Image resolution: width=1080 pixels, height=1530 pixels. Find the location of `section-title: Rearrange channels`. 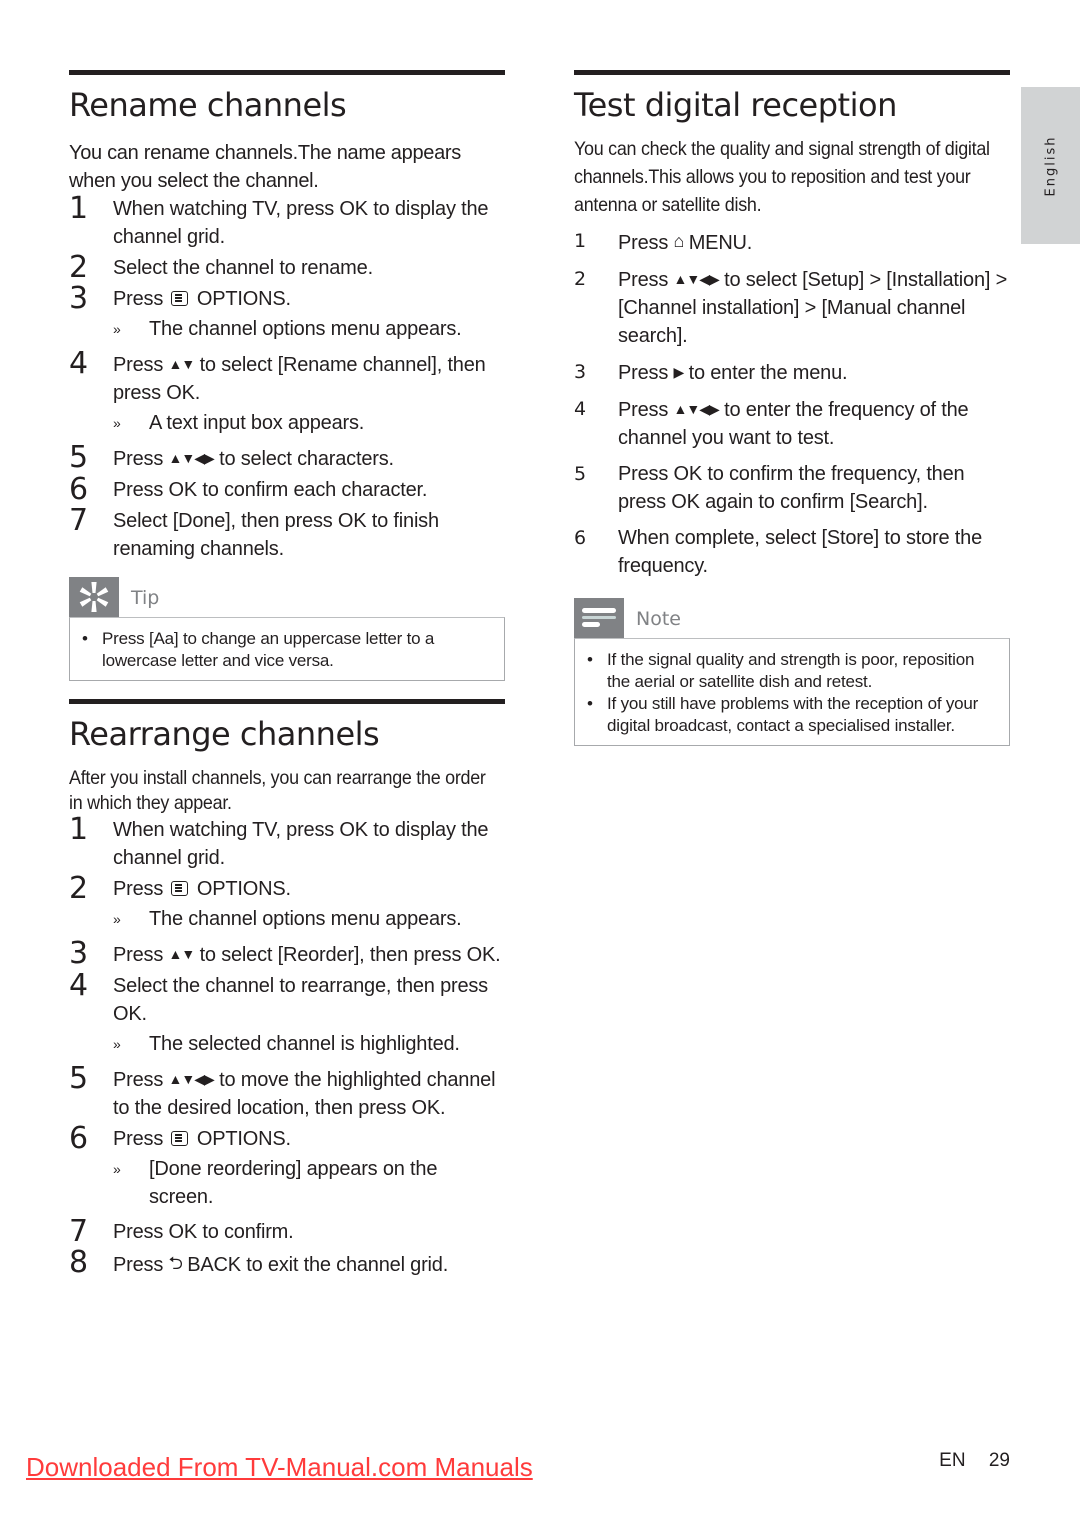

section-title: Rearrange channels is located at coordinates (224, 734).